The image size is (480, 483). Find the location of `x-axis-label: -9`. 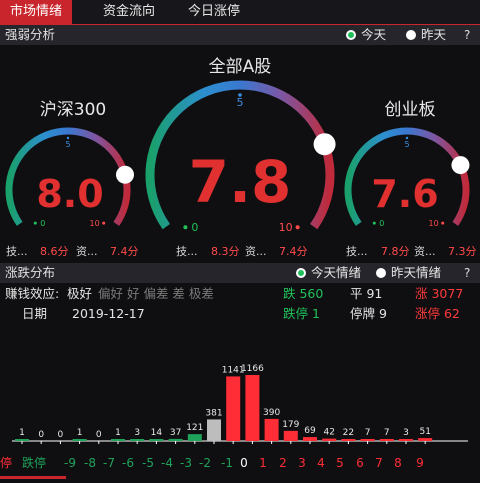

x-axis-label: -9 is located at coordinates (70, 463).